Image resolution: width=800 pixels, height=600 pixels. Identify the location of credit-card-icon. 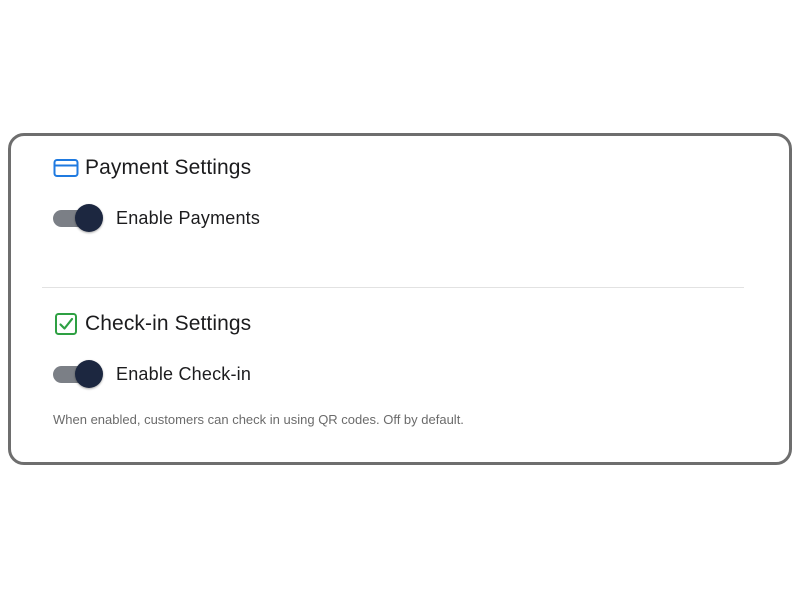
(66, 168).